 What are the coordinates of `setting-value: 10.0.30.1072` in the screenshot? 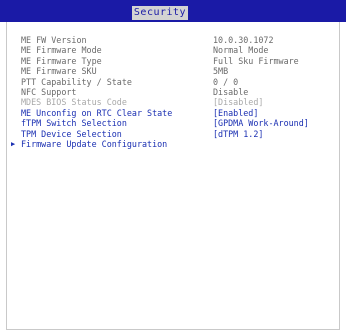 It's located at (243, 40).